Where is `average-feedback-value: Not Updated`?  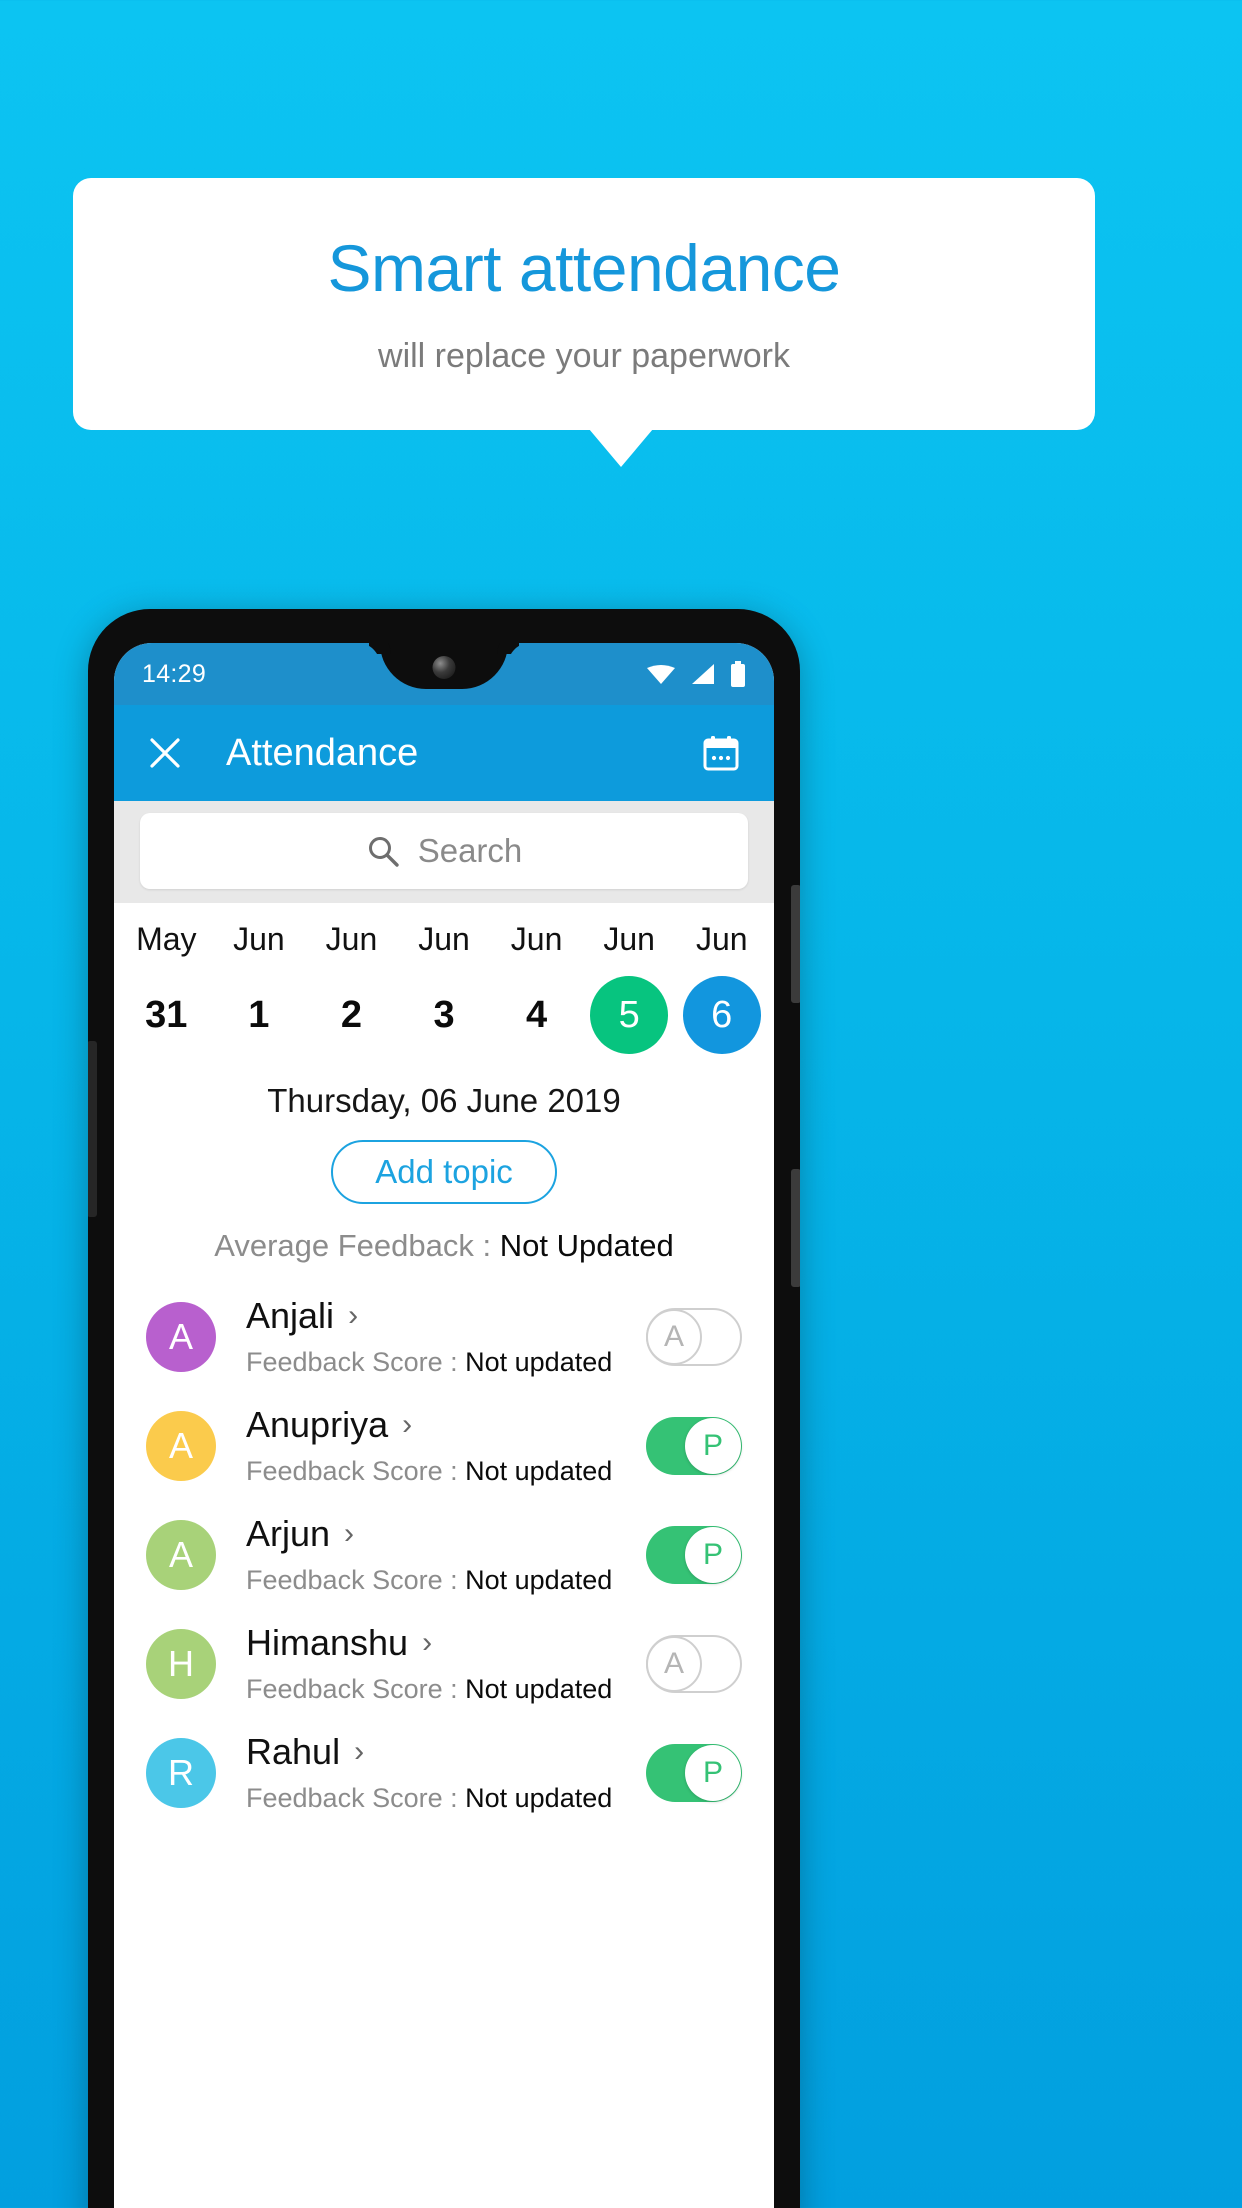 average-feedback-value: Not Updated is located at coordinates (586, 1245).